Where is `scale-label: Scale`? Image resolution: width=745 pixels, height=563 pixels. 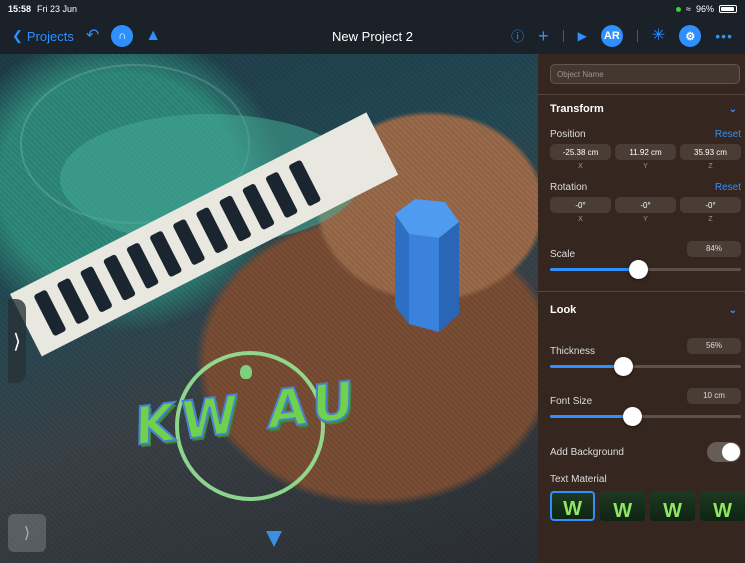 scale-label: Scale is located at coordinates (563, 254).